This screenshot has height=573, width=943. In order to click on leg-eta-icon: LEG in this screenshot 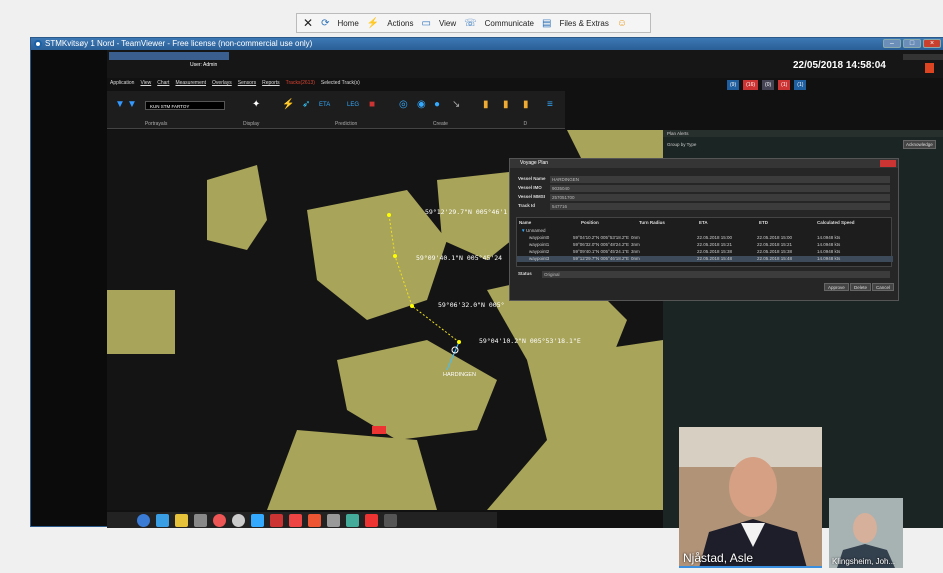, I will do `click(353, 105)`.